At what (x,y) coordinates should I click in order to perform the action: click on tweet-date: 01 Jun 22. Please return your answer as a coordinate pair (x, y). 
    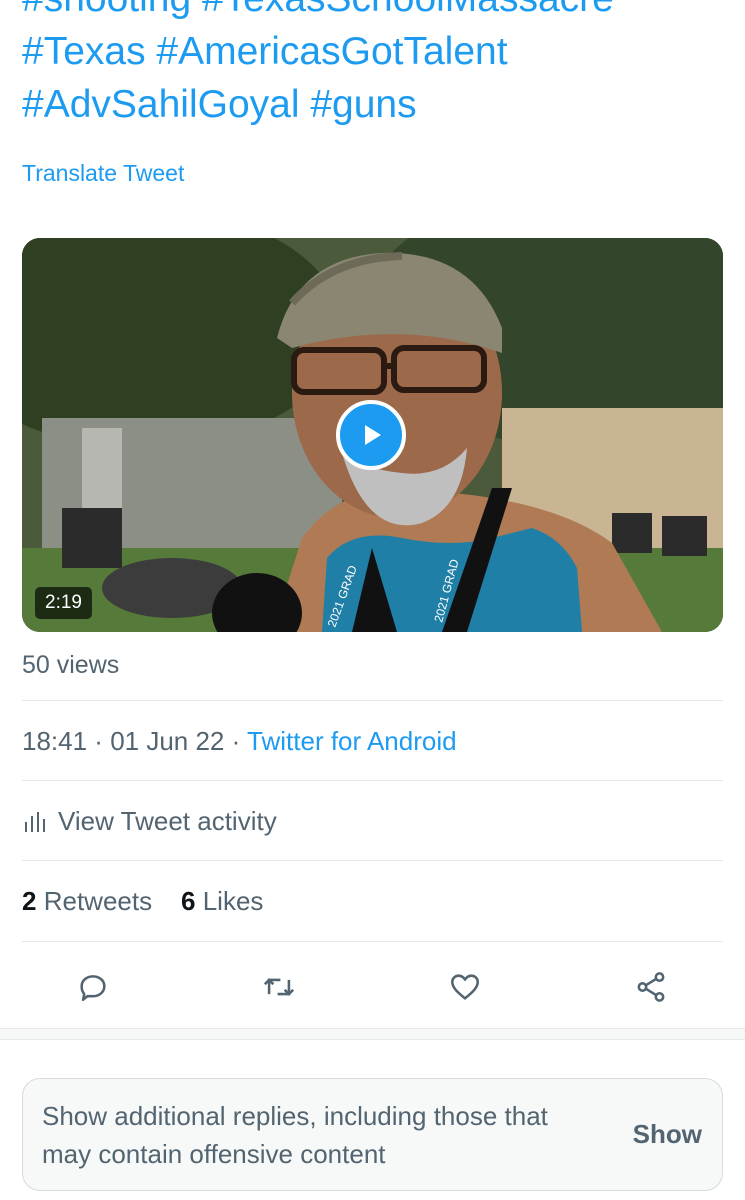
    Looking at the image, I should click on (167, 741).